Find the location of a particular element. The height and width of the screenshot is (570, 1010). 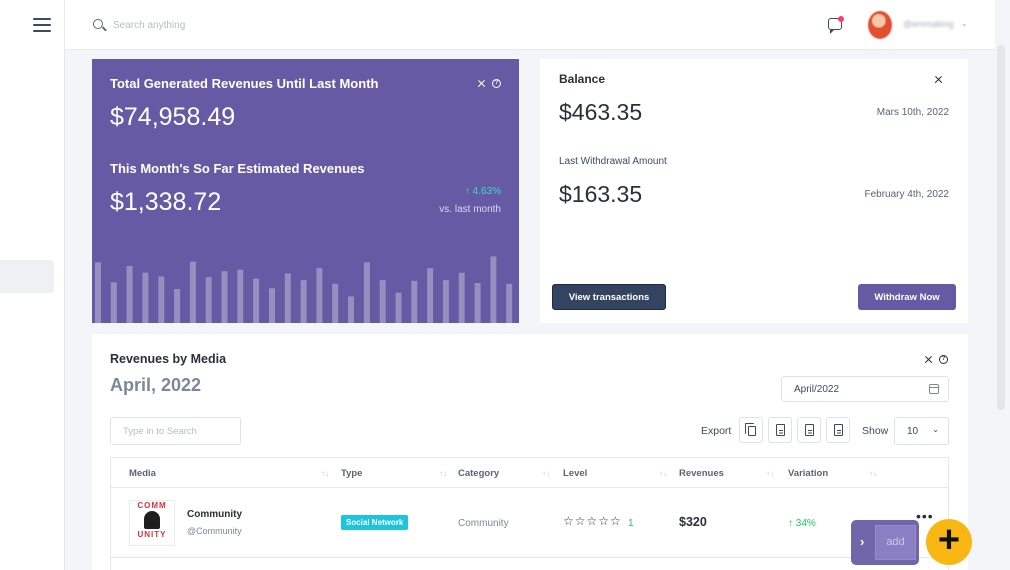

month-picker-value: April/2022 is located at coordinates (817, 389).